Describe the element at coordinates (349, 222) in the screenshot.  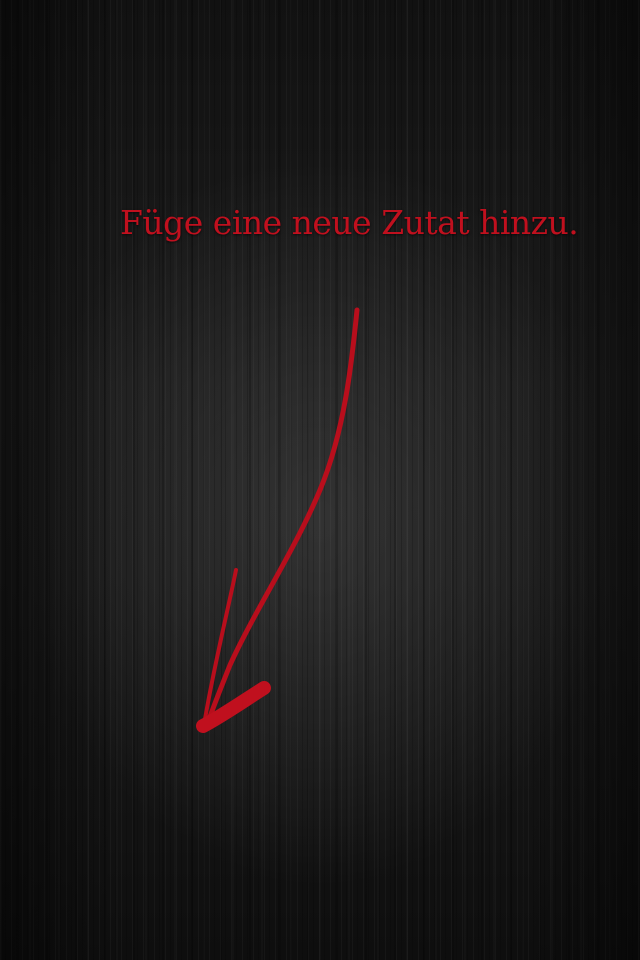
I see `coach-mark-hint-text: Füge eine neue Zutat hinzu.` at that location.